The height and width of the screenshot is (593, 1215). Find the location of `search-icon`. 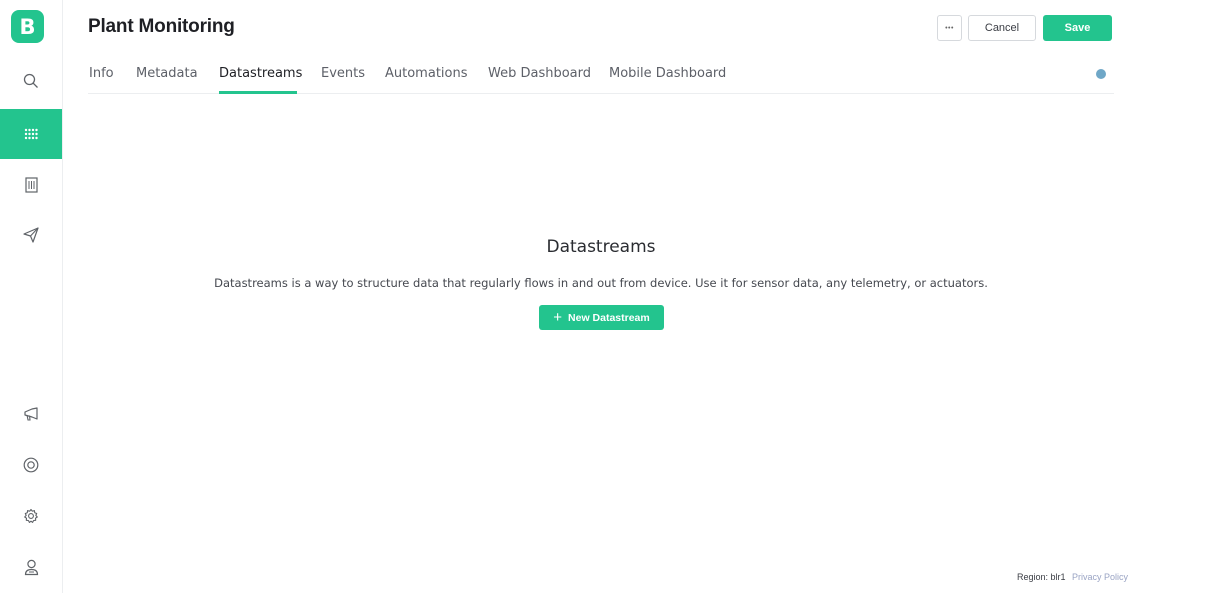

search-icon is located at coordinates (31, 81).